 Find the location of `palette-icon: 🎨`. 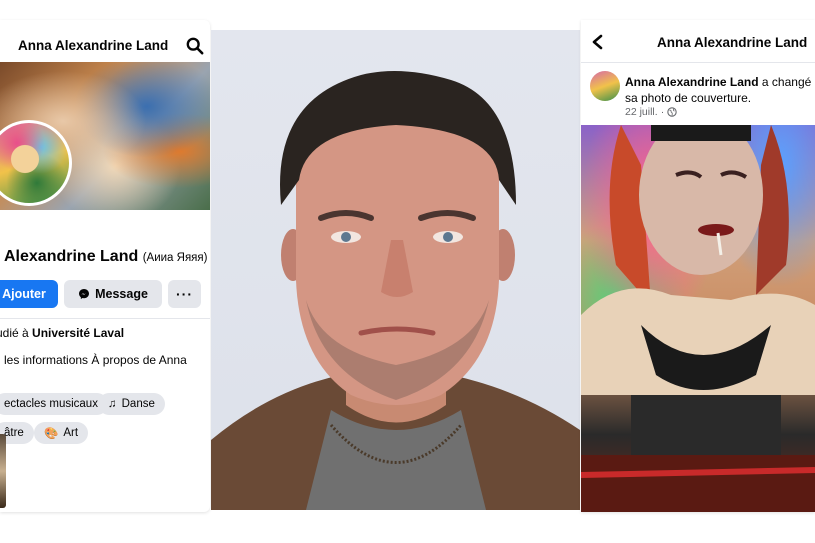

palette-icon: 🎨 is located at coordinates (51, 434).